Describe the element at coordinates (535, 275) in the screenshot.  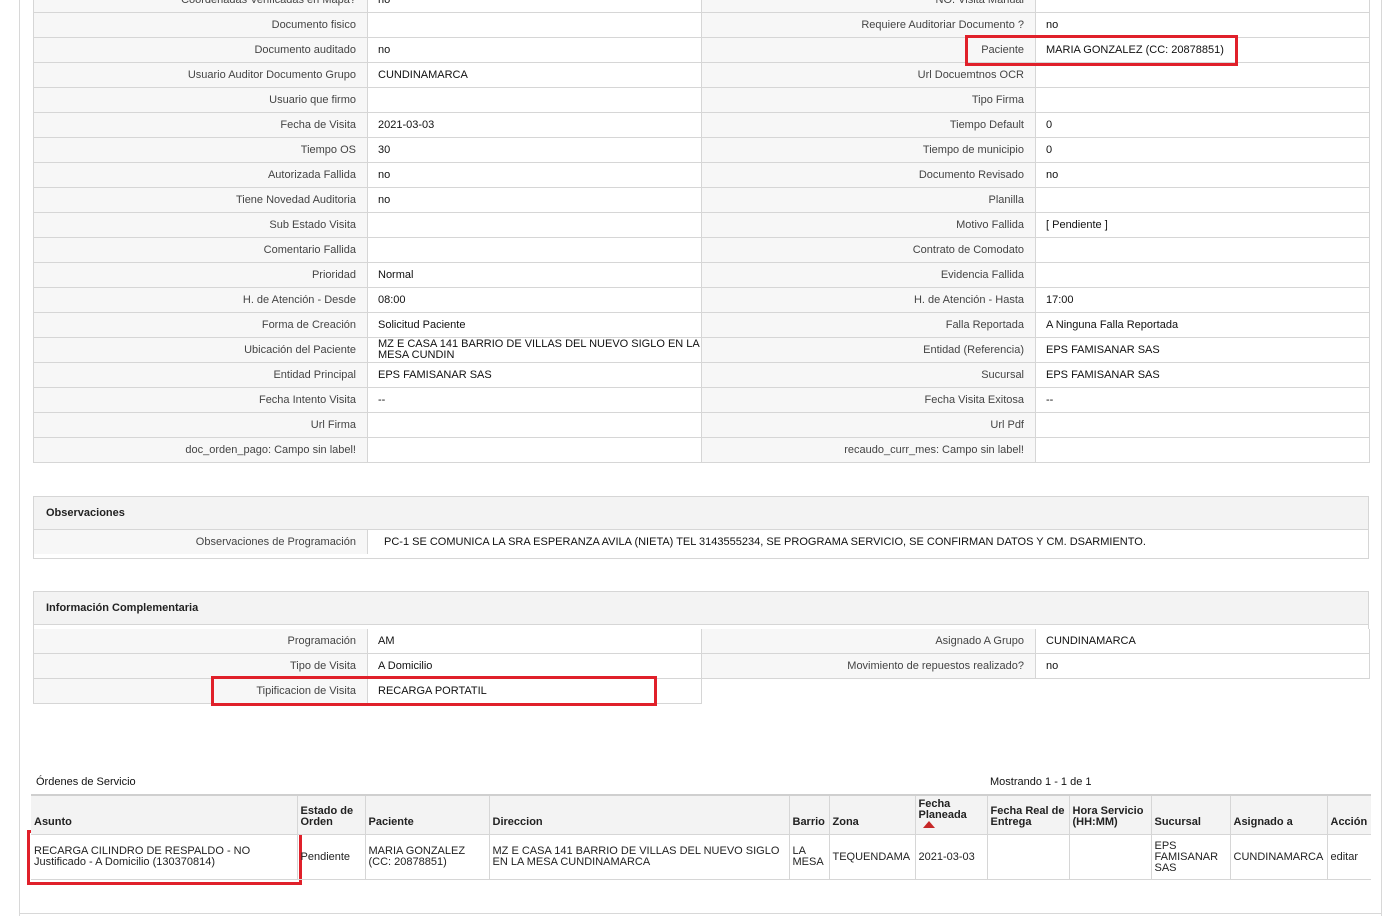
I see `field-value: Normal` at that location.